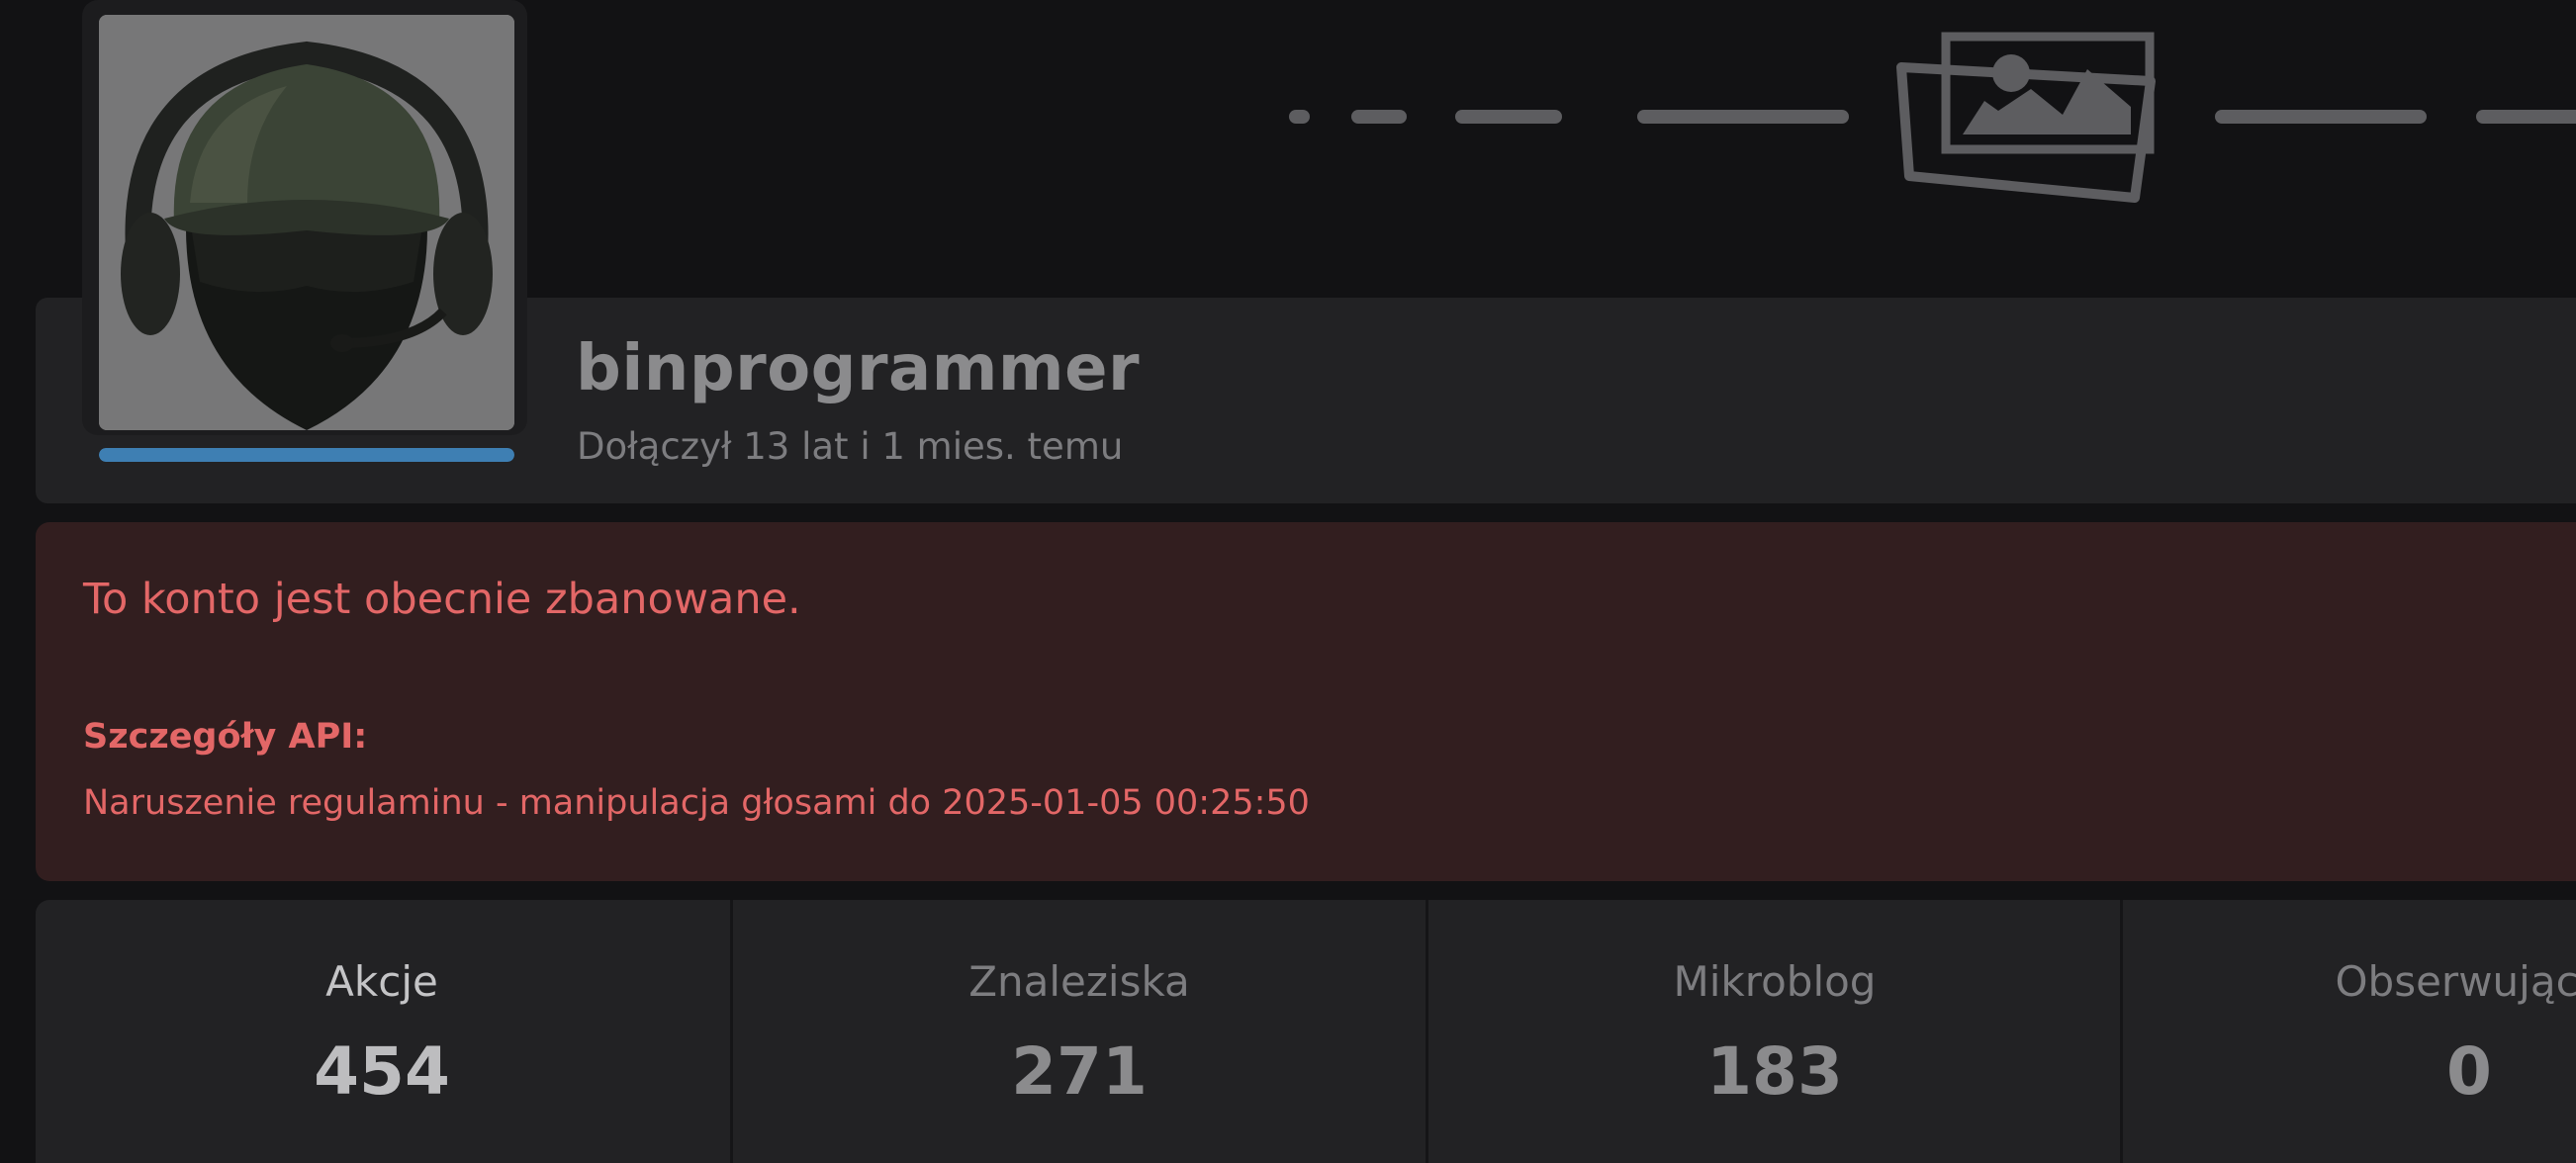 This screenshot has height=1163, width=2576. Describe the element at coordinates (1079, 1071) in the screenshot. I see `stat-value: 271` at that location.